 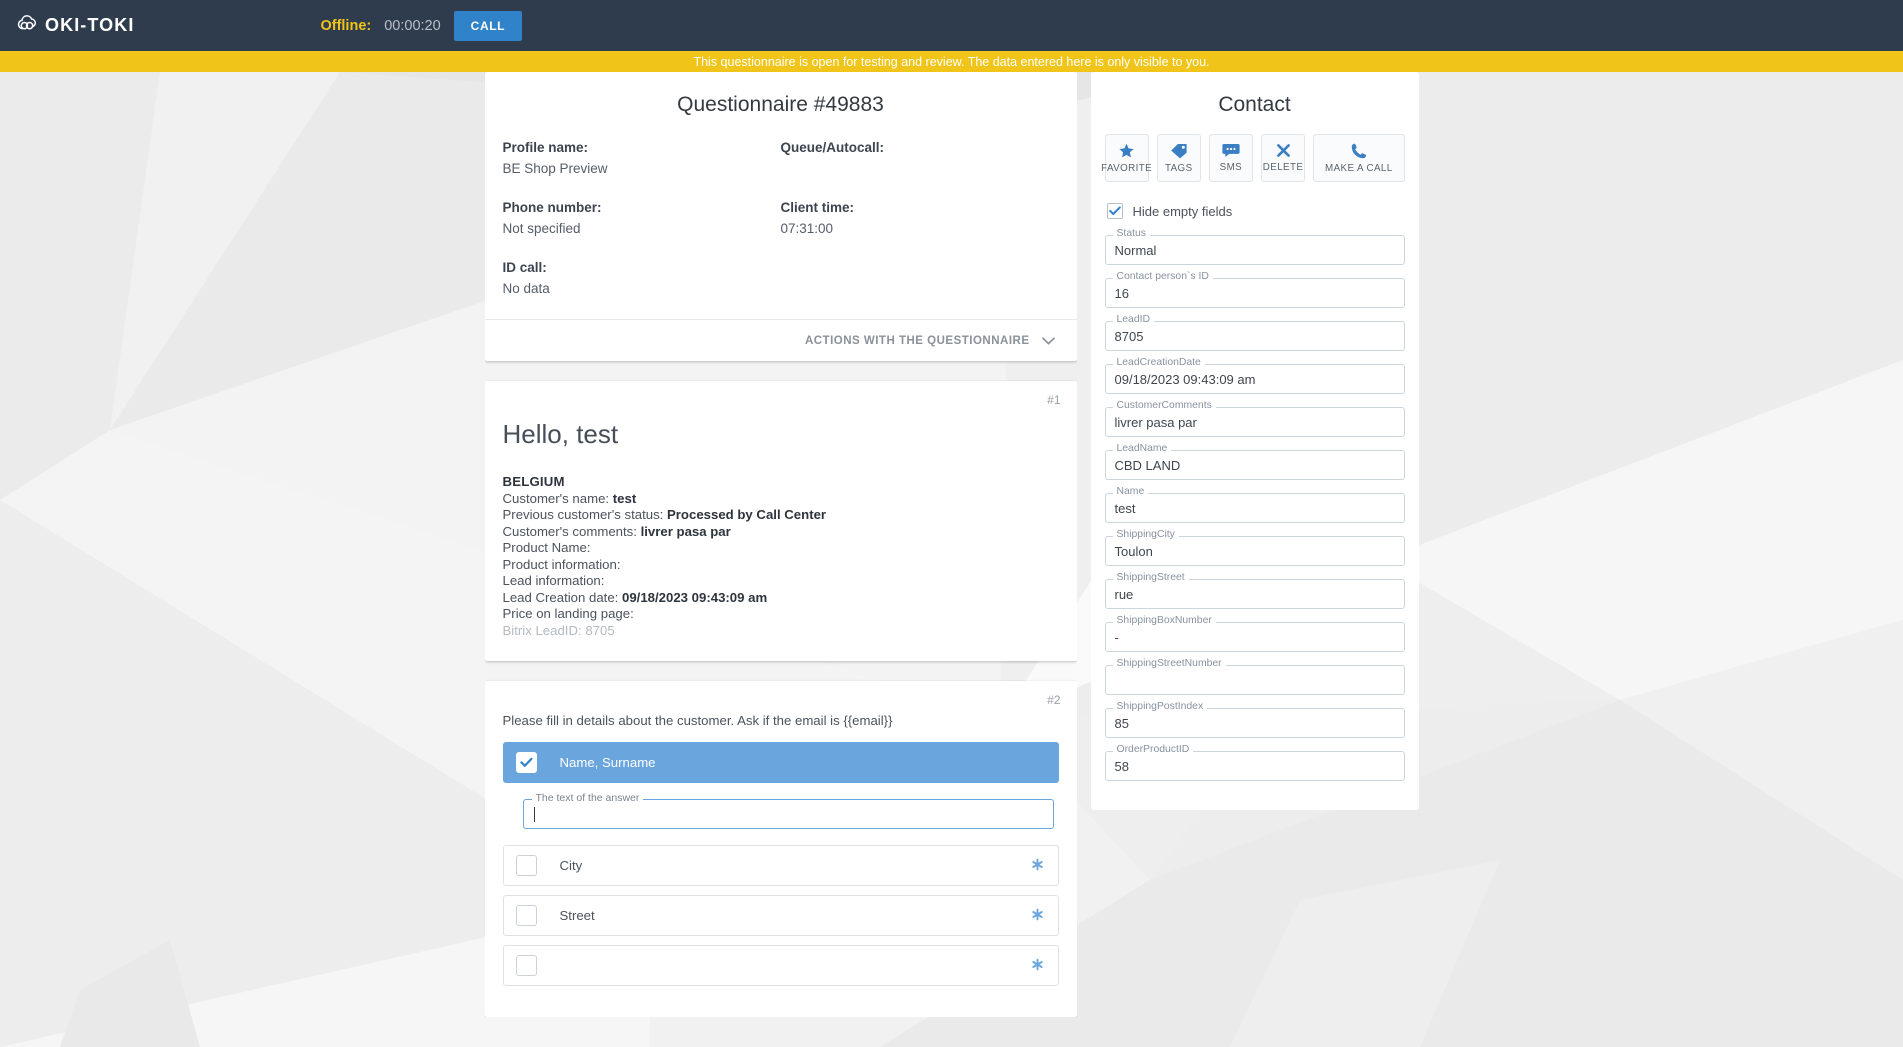 I want to click on card-index: #2, so click(x=1054, y=700).